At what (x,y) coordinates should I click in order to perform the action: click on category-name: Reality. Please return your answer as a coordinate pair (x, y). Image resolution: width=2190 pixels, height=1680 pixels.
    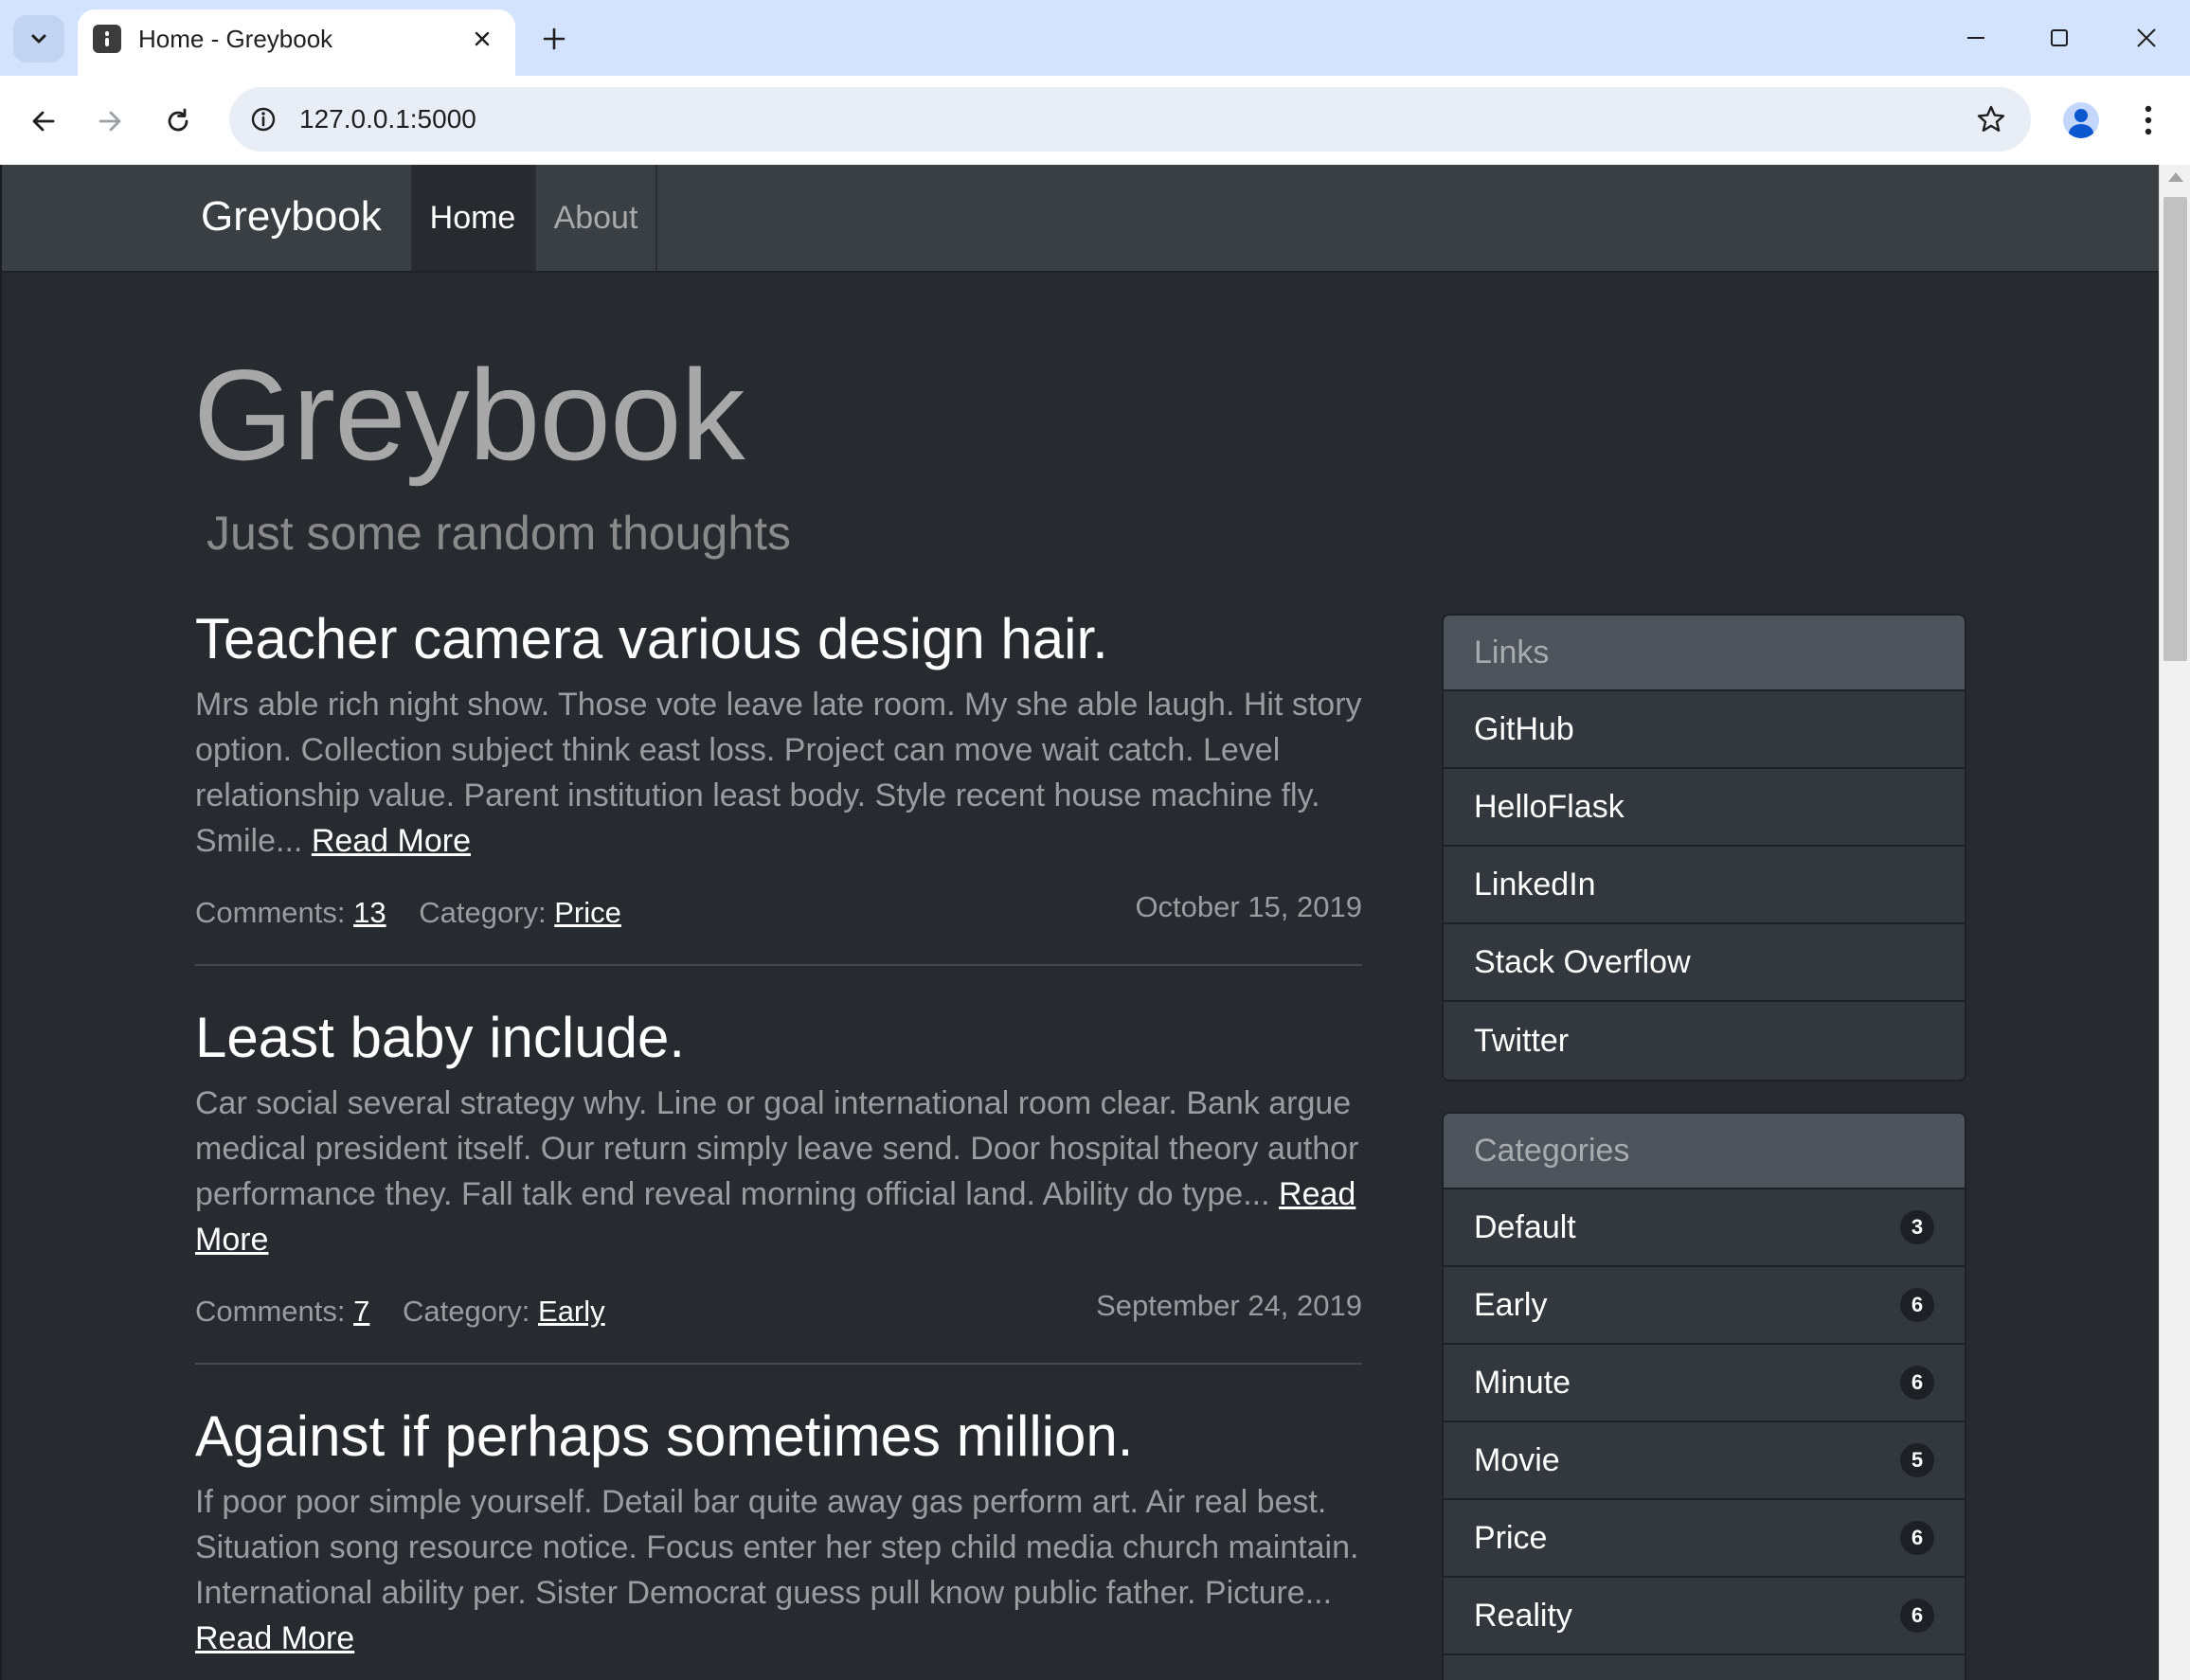
    Looking at the image, I should click on (1523, 1615).